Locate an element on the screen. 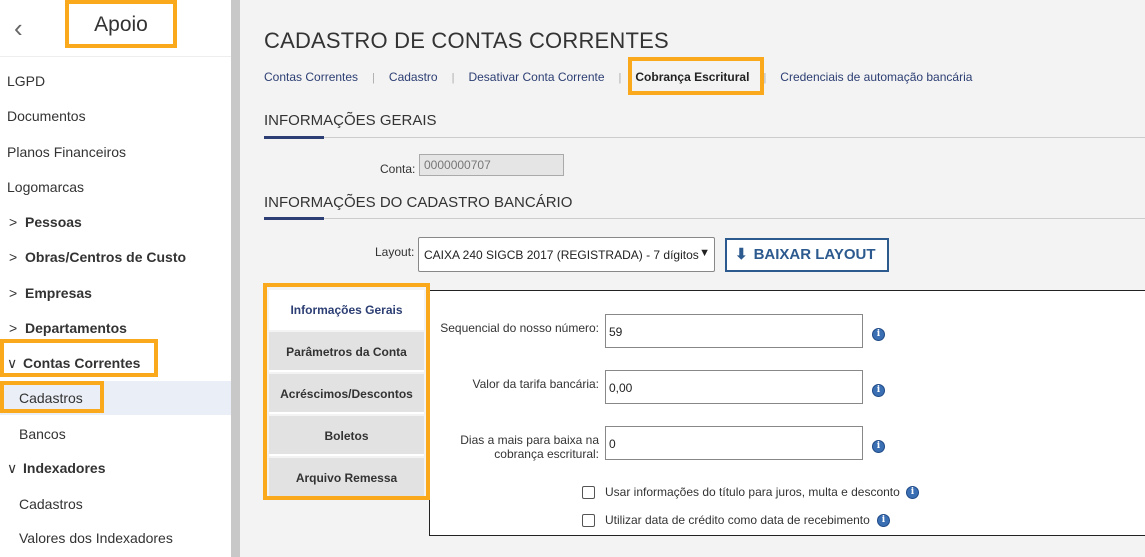 This screenshot has height=557, width=1145. sidebar-item-lgpd: LGPD is located at coordinates (115, 81).